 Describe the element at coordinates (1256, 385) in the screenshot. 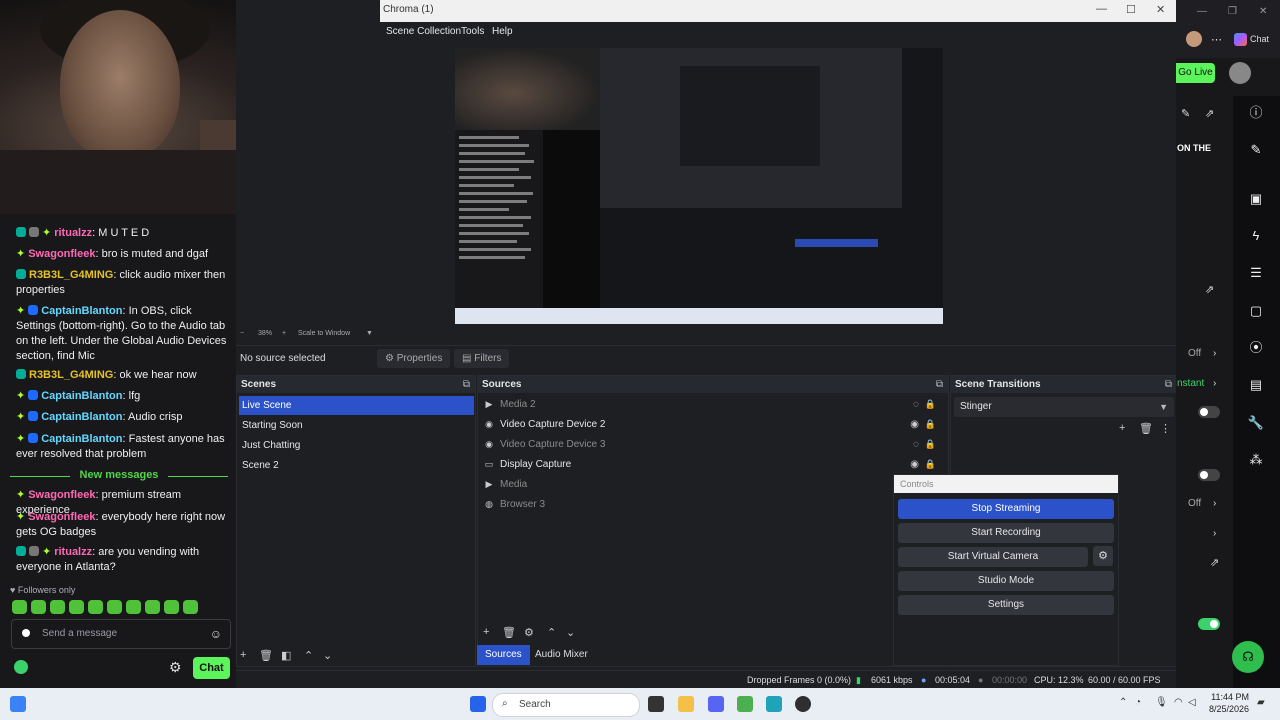

I see `stack-icon: ▤` at that location.